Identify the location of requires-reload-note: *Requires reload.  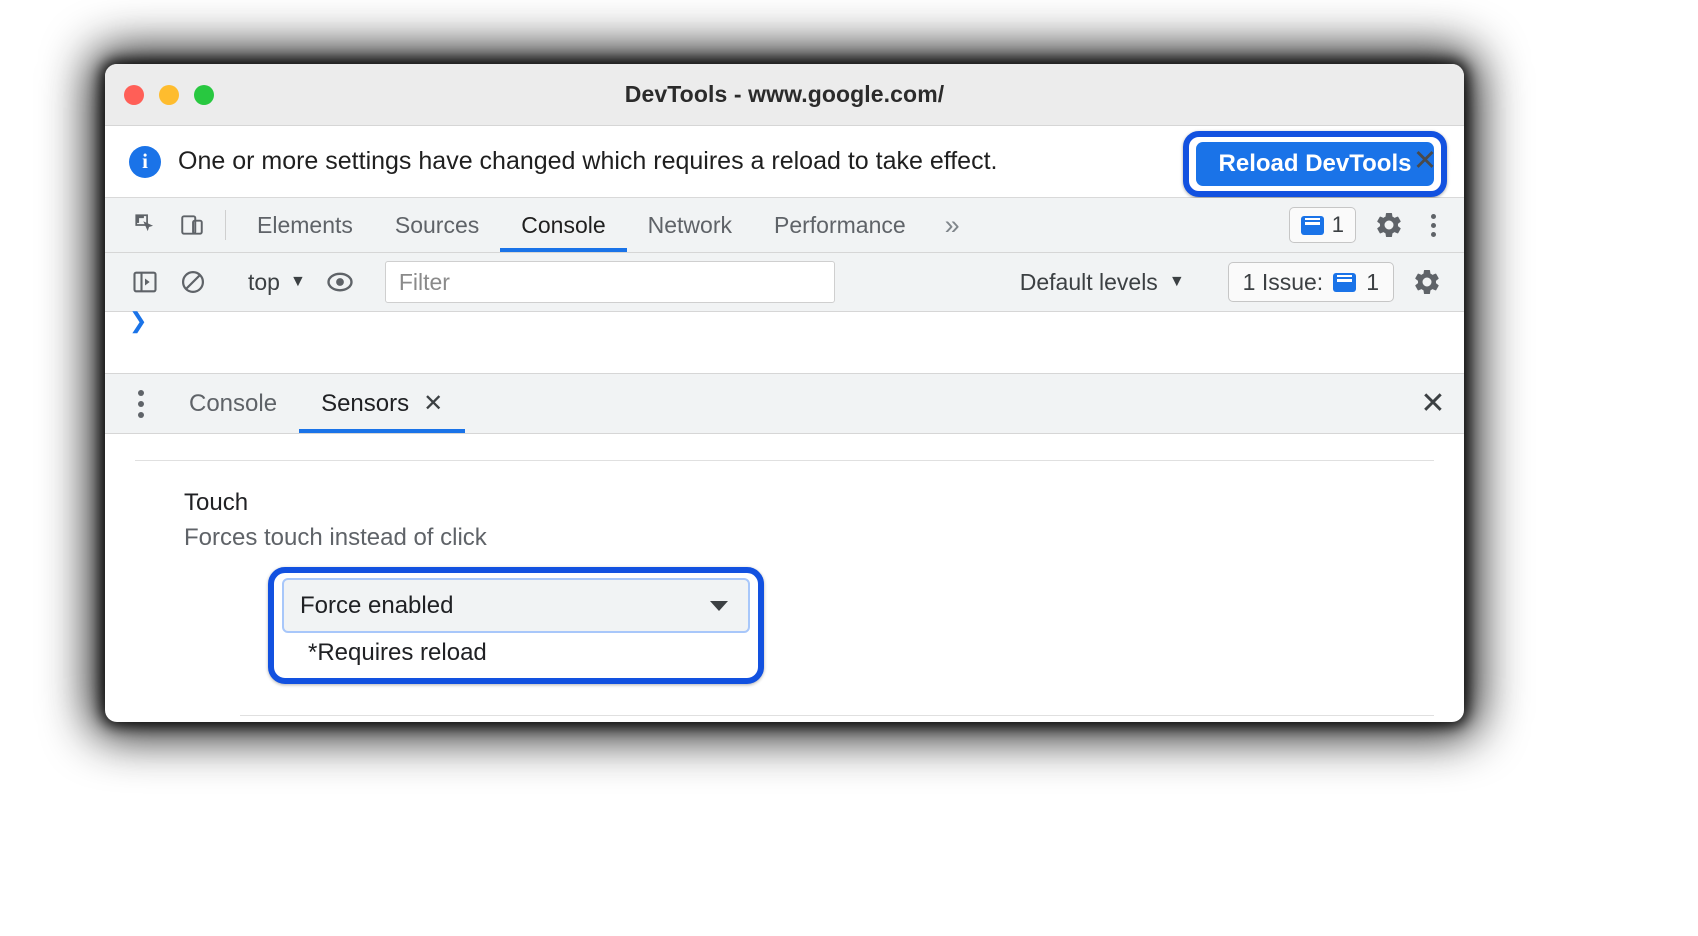
(397, 652).